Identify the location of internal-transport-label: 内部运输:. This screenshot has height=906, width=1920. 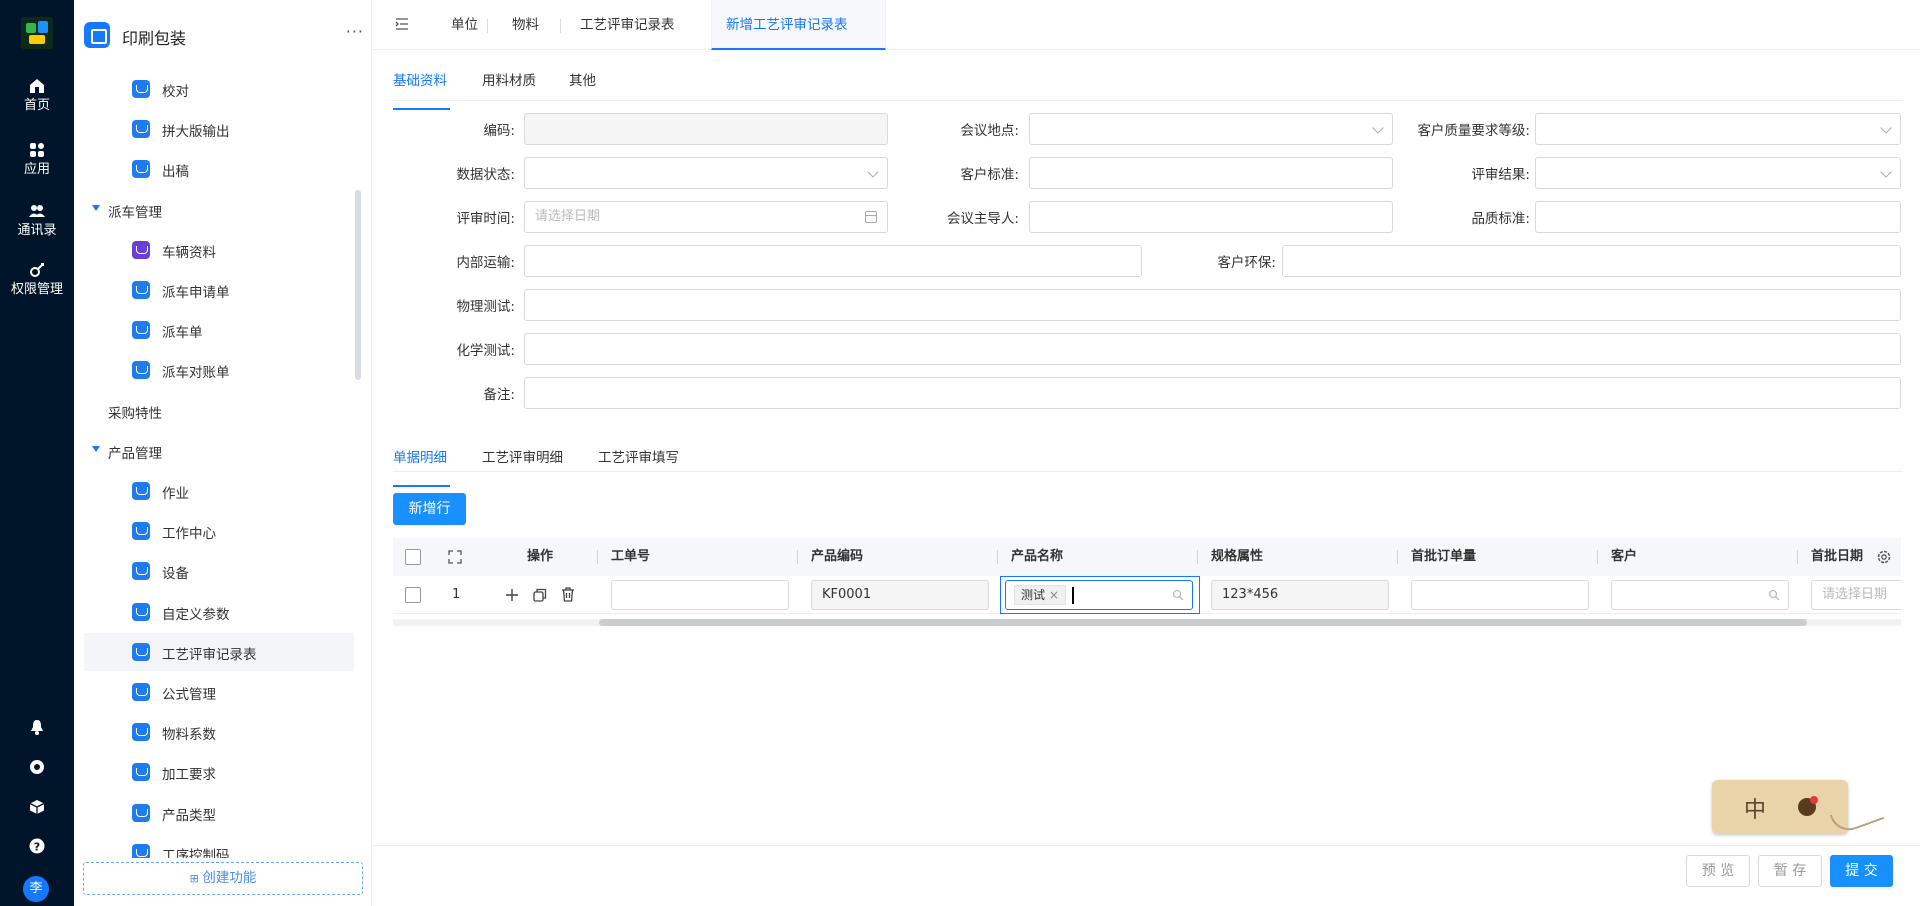
(485, 263).